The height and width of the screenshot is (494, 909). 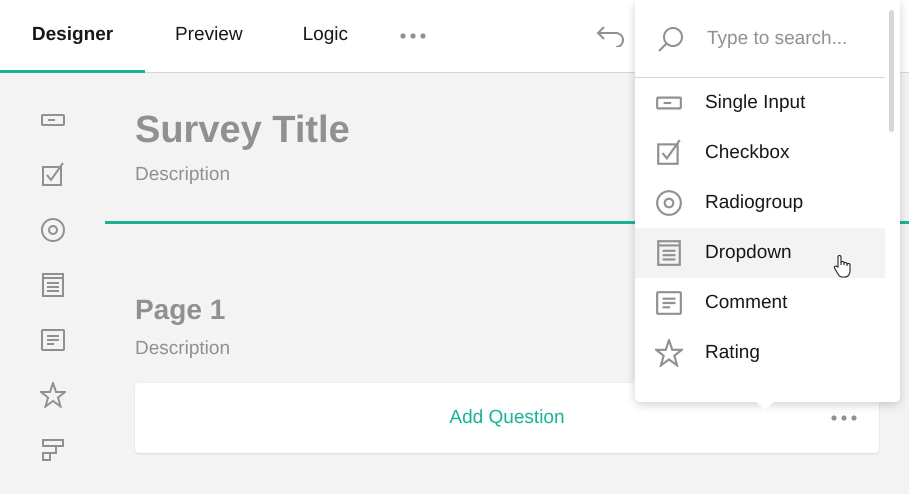 What do you see at coordinates (760, 353) in the screenshot?
I see `menu-item: Rating` at bounding box center [760, 353].